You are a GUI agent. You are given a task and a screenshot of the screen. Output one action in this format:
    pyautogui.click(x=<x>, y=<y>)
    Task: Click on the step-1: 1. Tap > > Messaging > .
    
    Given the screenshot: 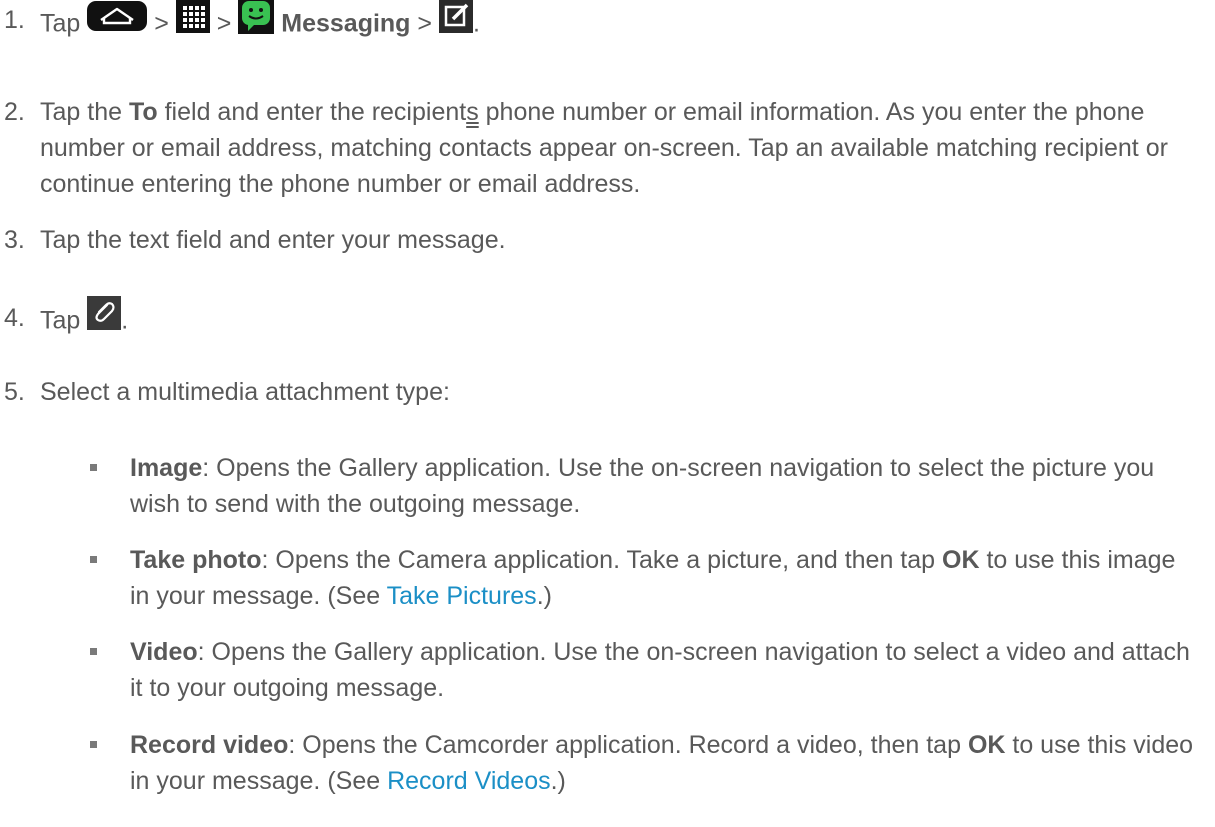 What is the action you would take?
    pyautogui.click(x=597, y=24)
    